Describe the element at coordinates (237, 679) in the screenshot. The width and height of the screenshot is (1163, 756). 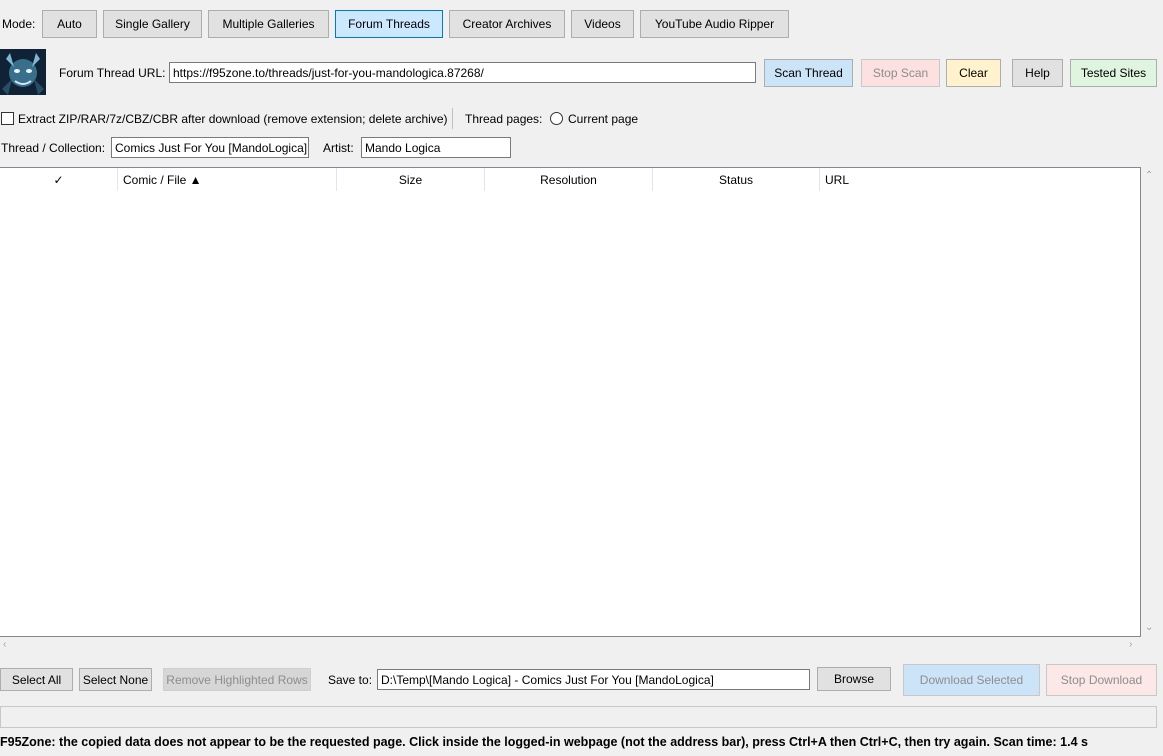
I see `remove-highlighted-rows-button: Remove Highlighted Rows` at that location.